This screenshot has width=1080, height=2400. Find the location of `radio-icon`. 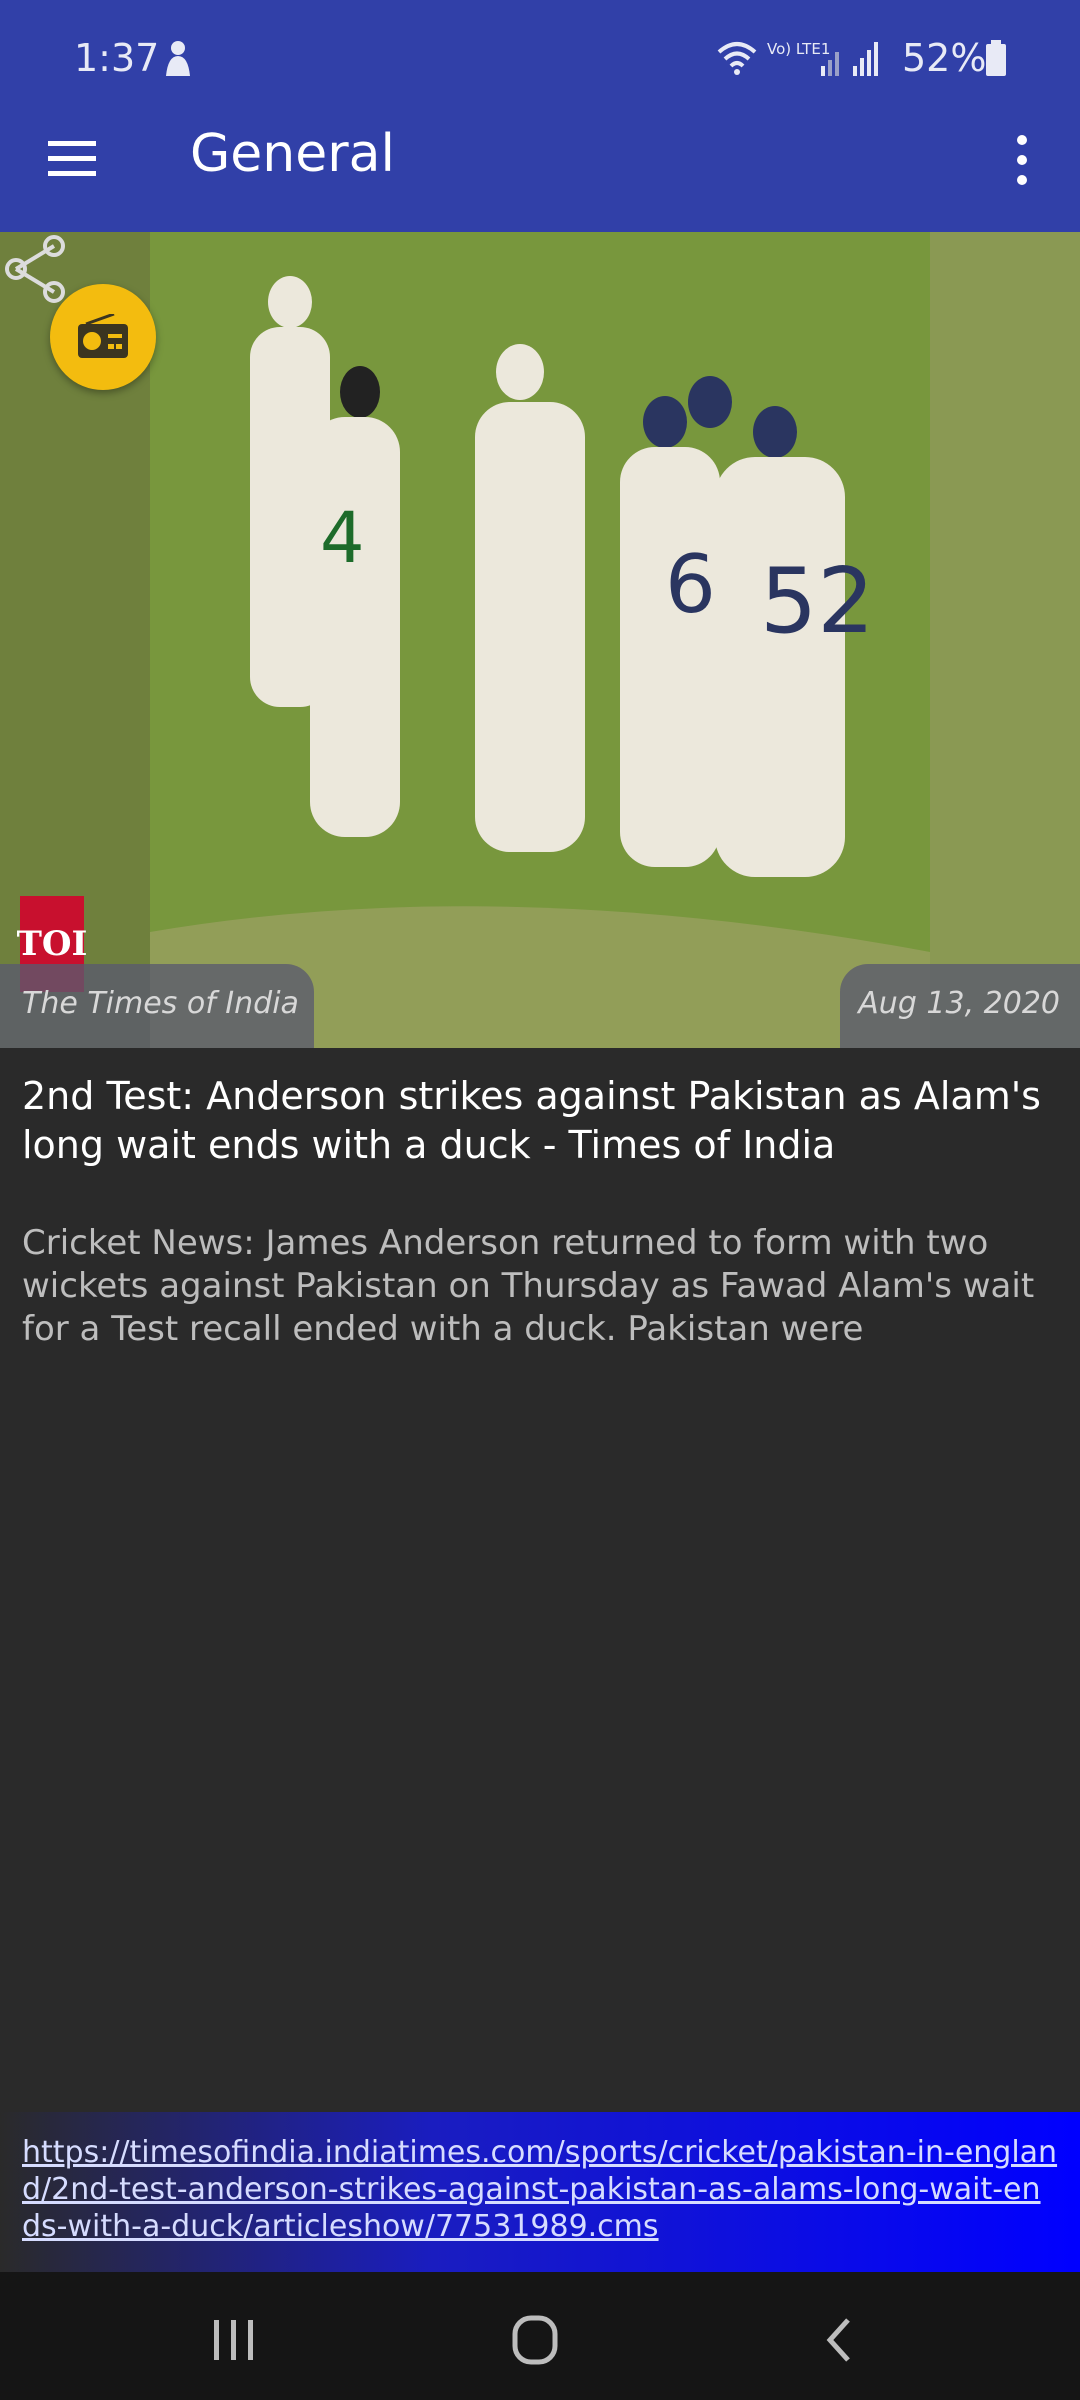

radio-icon is located at coordinates (103, 336).